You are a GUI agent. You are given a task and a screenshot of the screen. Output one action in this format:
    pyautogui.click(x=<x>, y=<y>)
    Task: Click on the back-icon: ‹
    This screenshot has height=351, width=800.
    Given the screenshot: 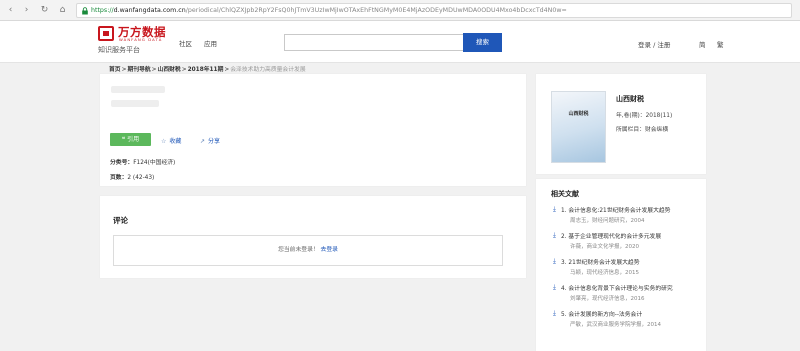 What is the action you would take?
    pyautogui.click(x=10, y=10)
    